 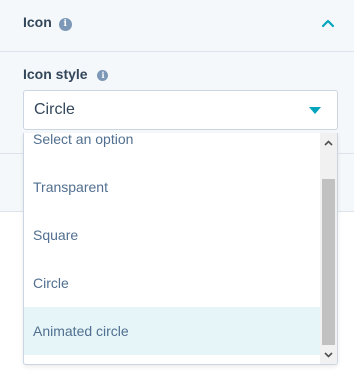 I want to click on select-value: Circle, so click(x=54, y=109).